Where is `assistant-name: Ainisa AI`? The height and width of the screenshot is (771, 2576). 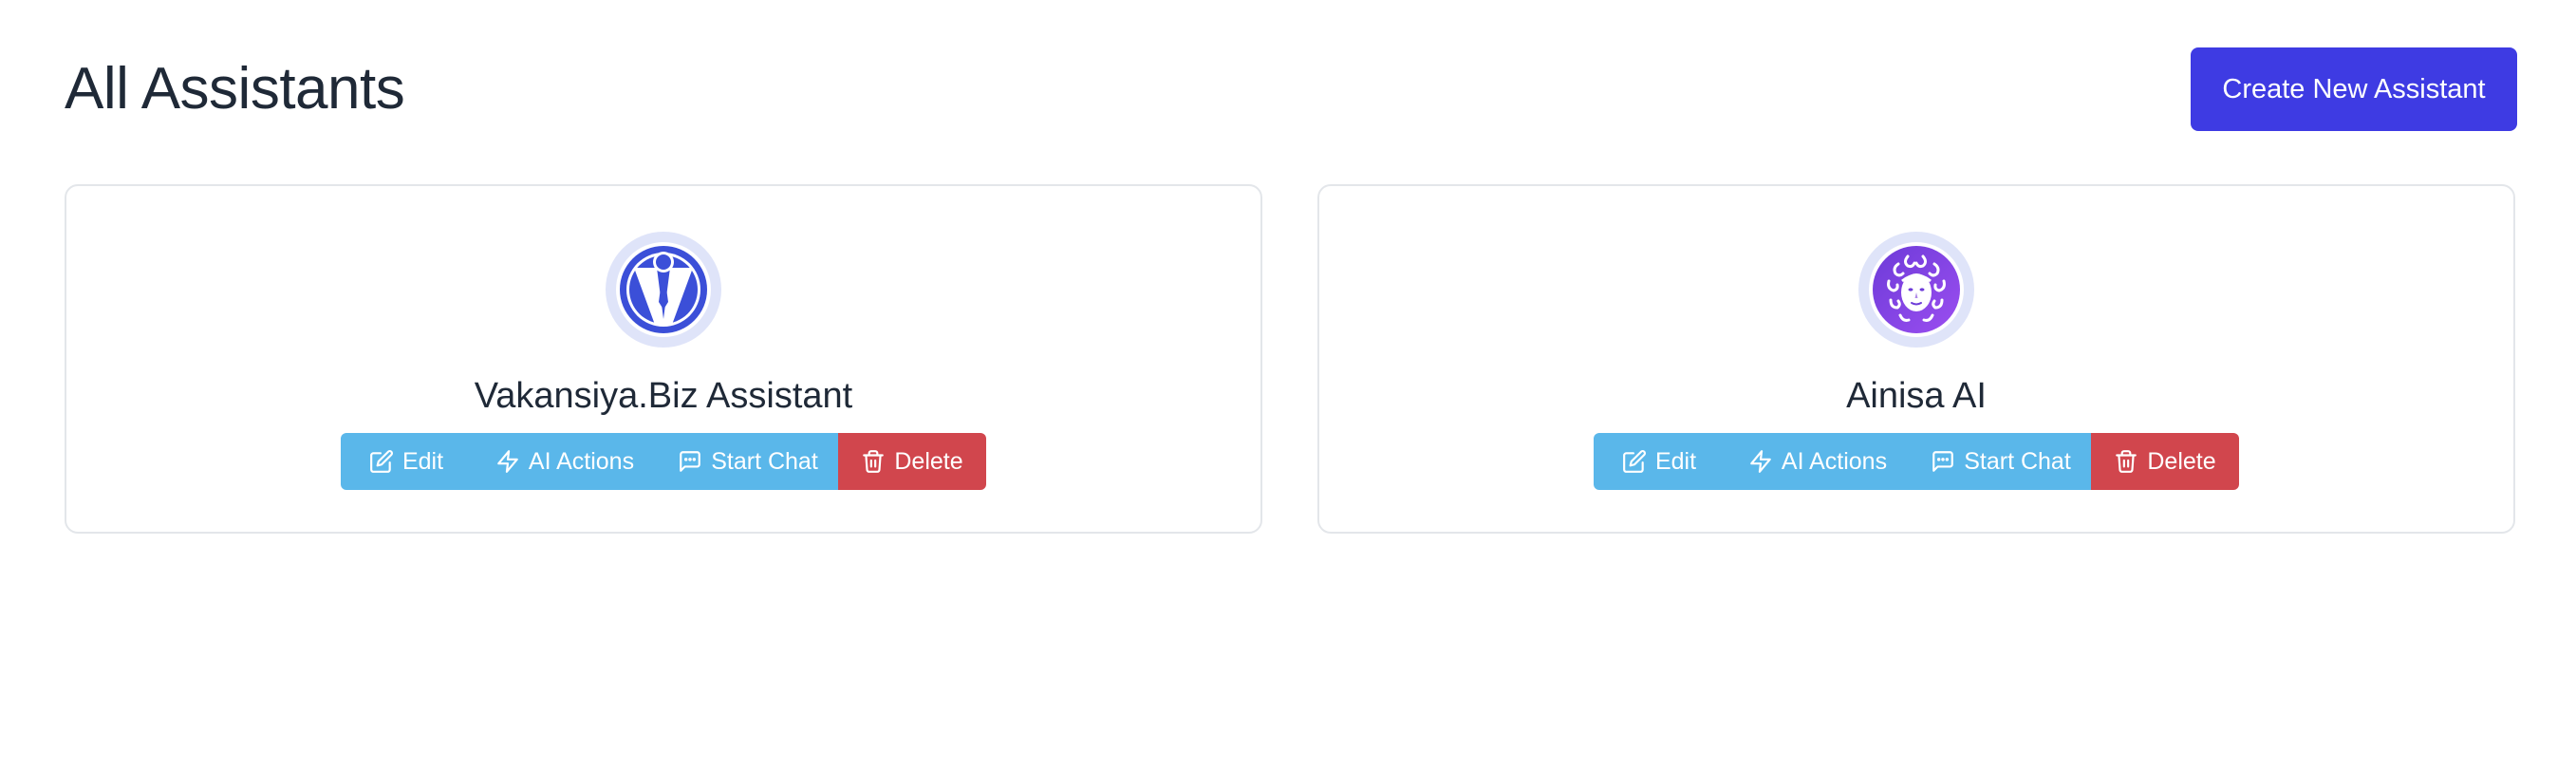 assistant-name: Ainisa AI is located at coordinates (1916, 396).